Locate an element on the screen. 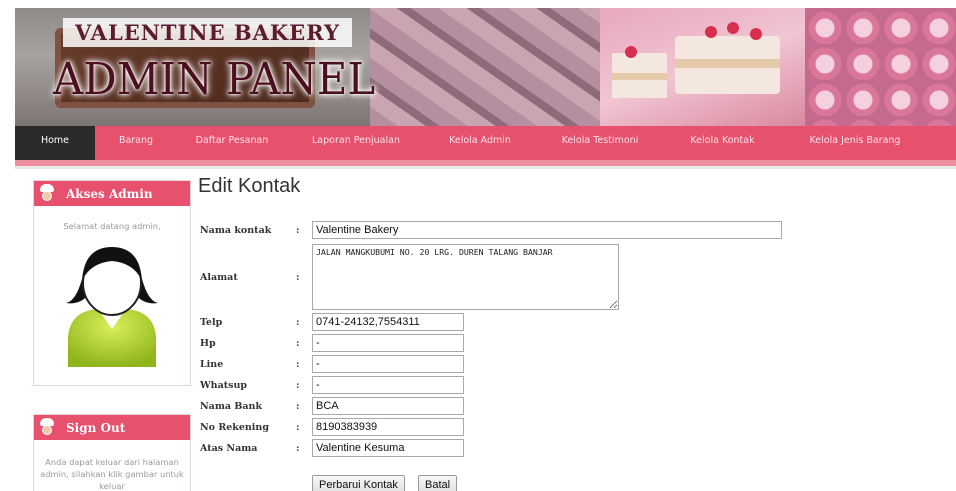 The image size is (956, 491). field-label: Line is located at coordinates (212, 364).